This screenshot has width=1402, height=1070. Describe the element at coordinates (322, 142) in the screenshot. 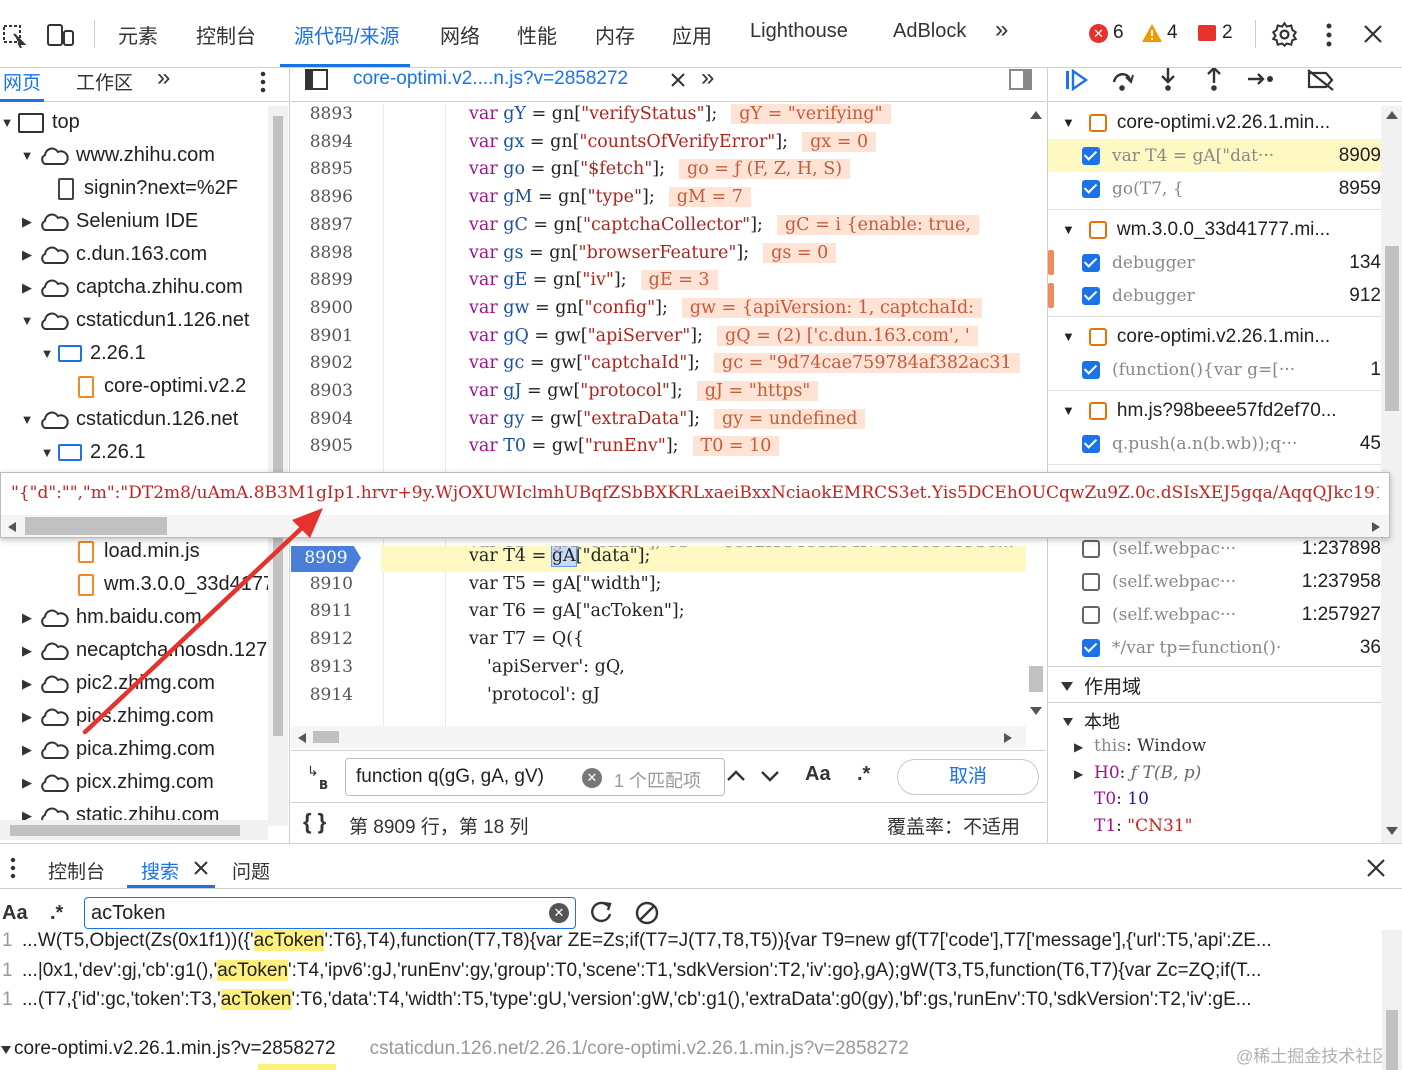

I see `line-number: 8894` at that location.